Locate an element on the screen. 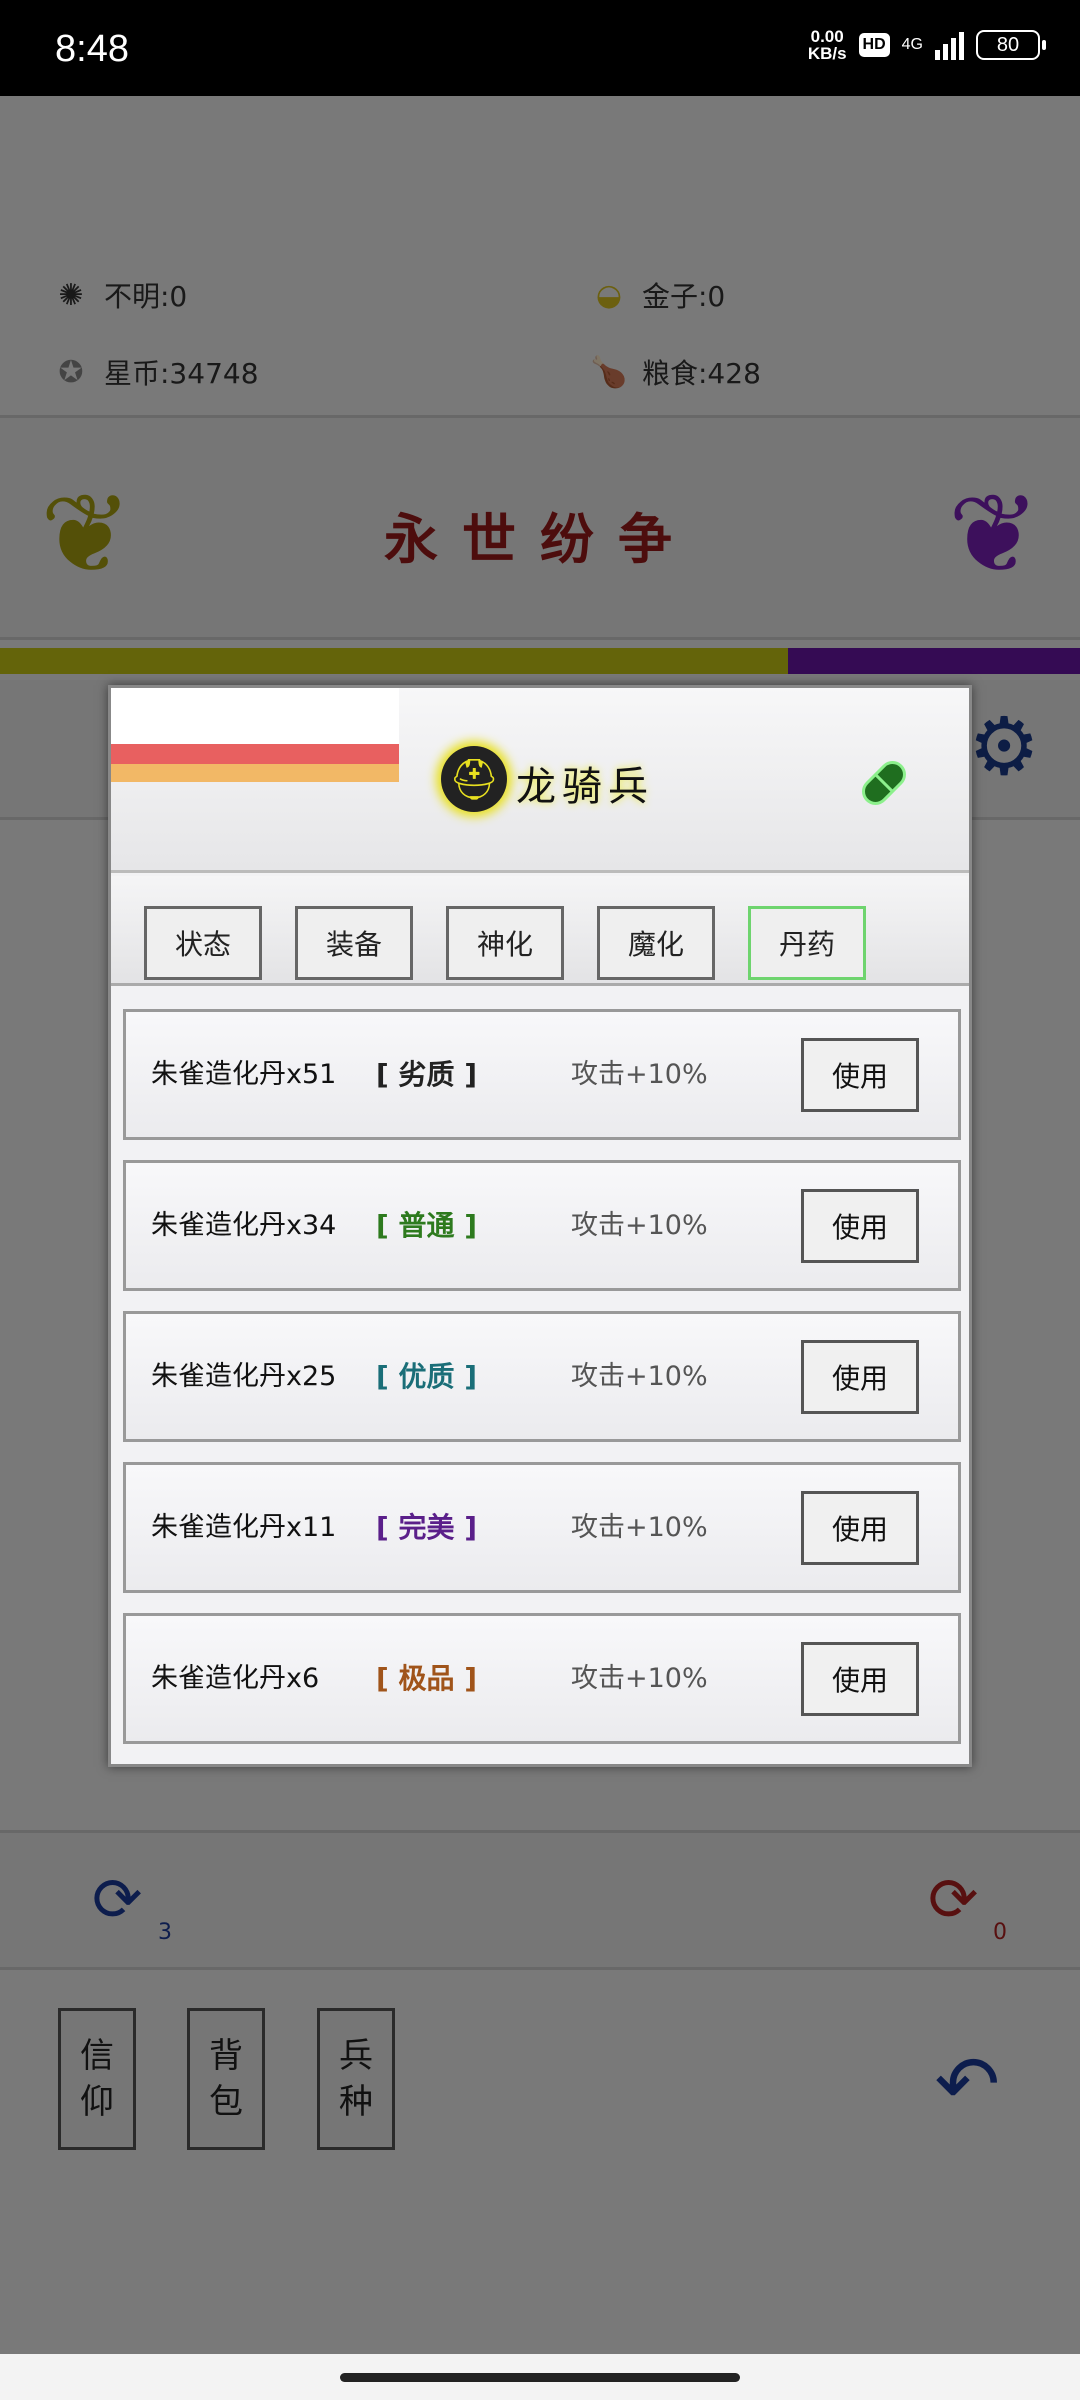 The height and width of the screenshot is (2400, 1080). item-quality: [ 普通 ] is located at coordinates (427, 1225).